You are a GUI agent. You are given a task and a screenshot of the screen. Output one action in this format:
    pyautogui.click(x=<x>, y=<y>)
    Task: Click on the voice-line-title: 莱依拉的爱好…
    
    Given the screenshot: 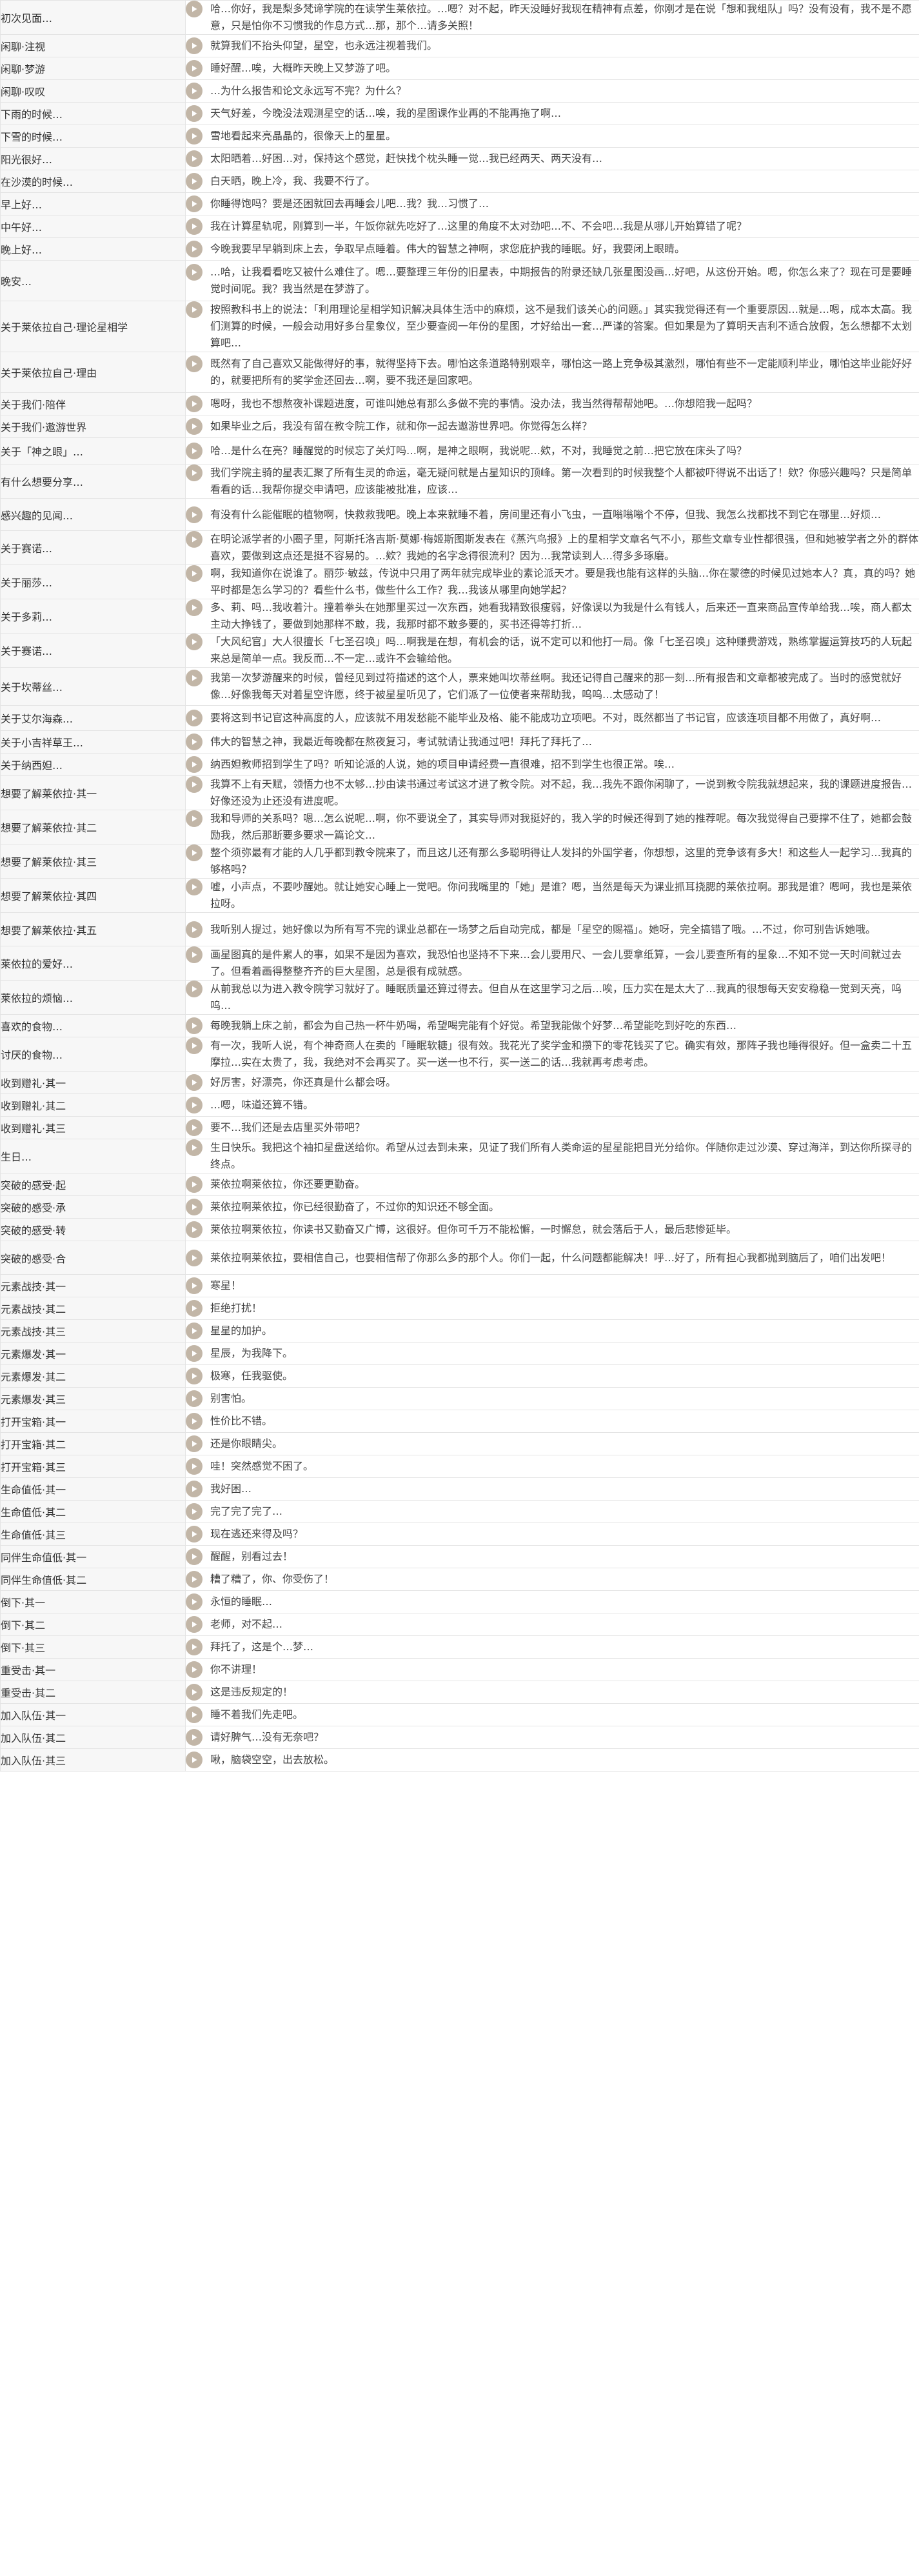 What is the action you would take?
    pyautogui.click(x=93, y=963)
    